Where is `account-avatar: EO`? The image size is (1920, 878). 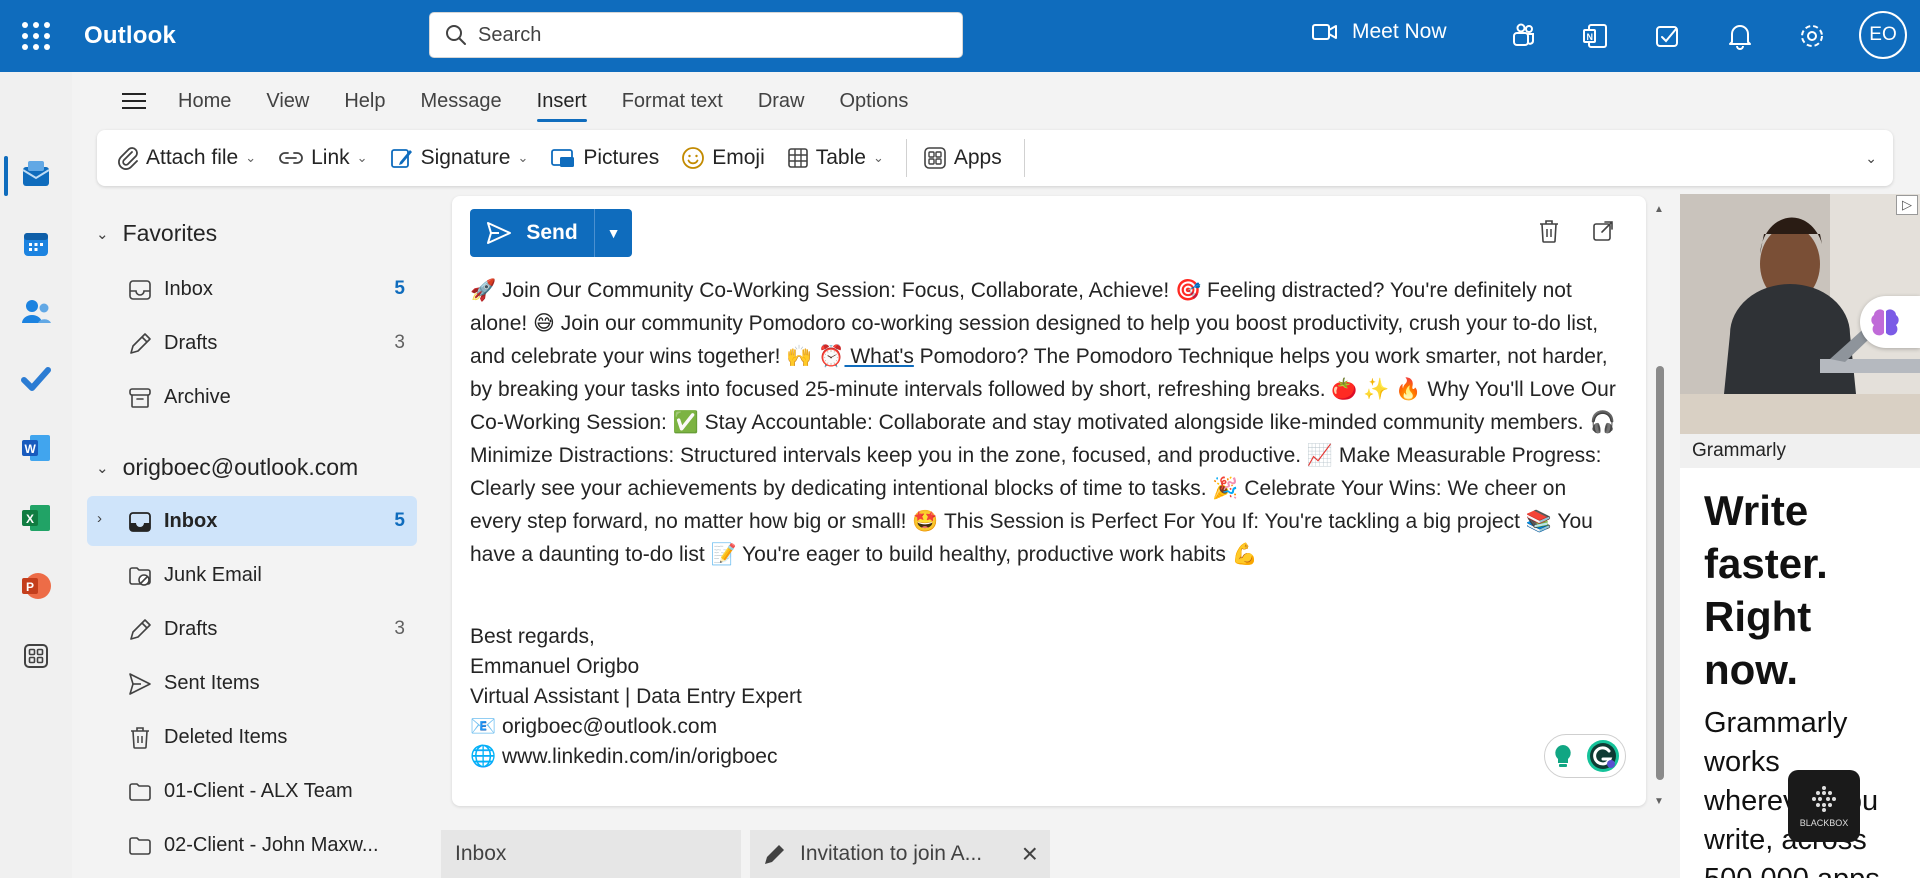 account-avatar: EO is located at coordinates (1883, 35).